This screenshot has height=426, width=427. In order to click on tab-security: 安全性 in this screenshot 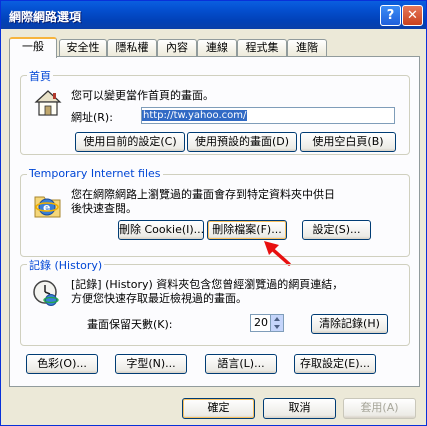, I will do `click(83, 48)`.